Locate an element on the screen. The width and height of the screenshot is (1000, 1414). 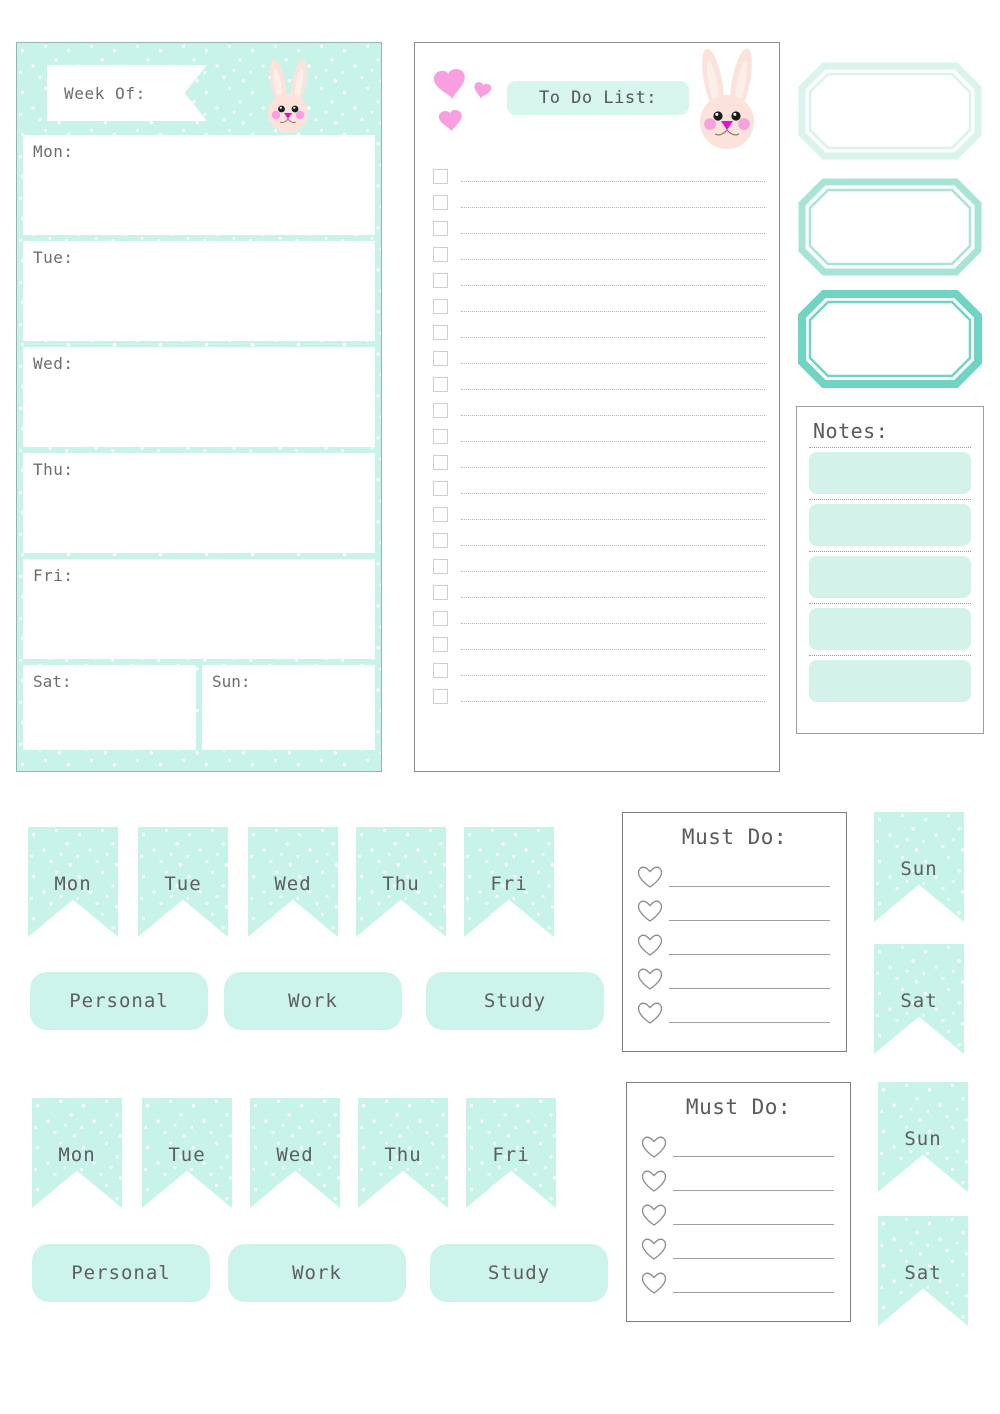
notes-divider is located at coordinates (890, 447).